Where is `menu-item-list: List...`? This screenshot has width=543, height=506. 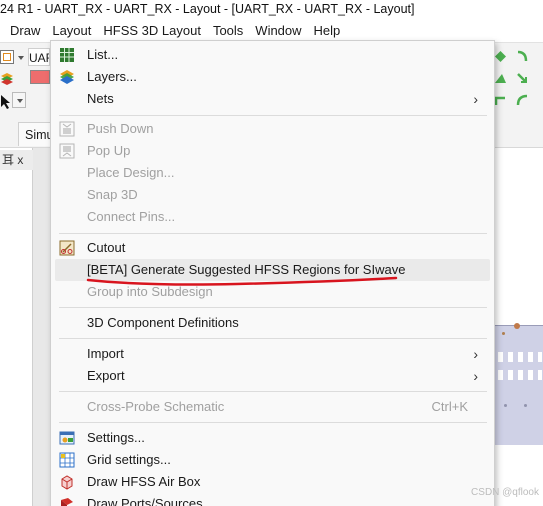
menu-item-list: List... is located at coordinates (272, 55).